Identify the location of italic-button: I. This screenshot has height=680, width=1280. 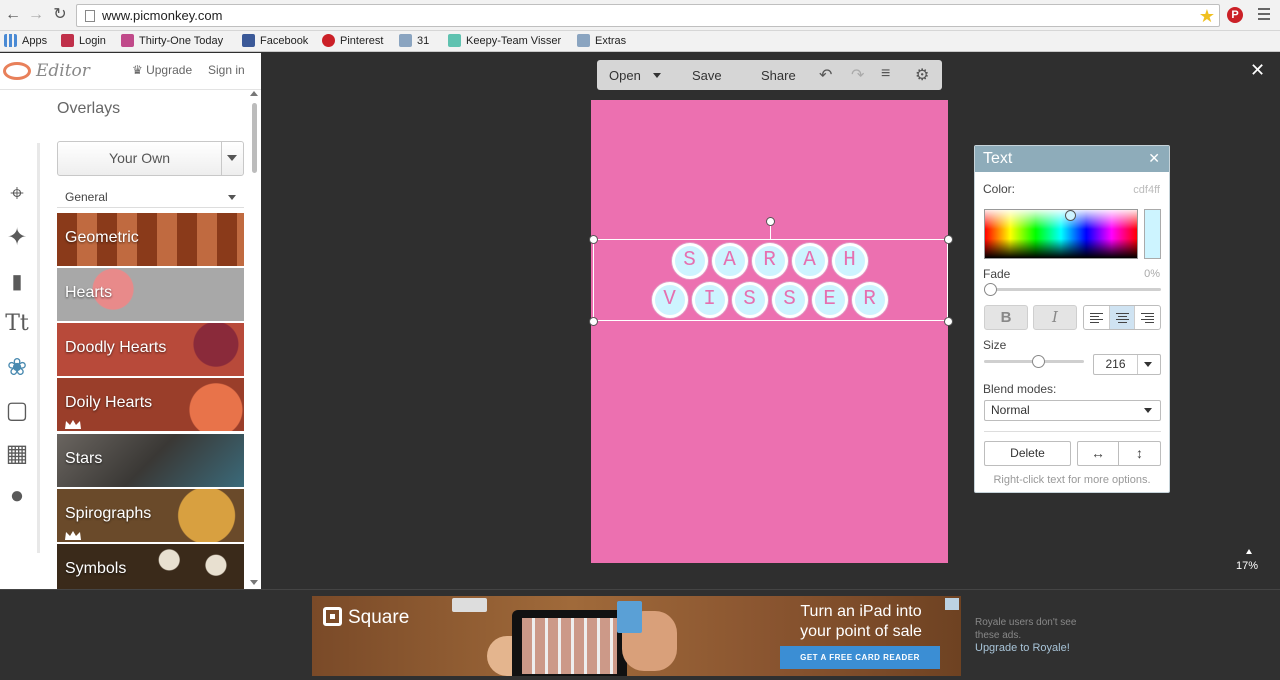
(1055, 317).